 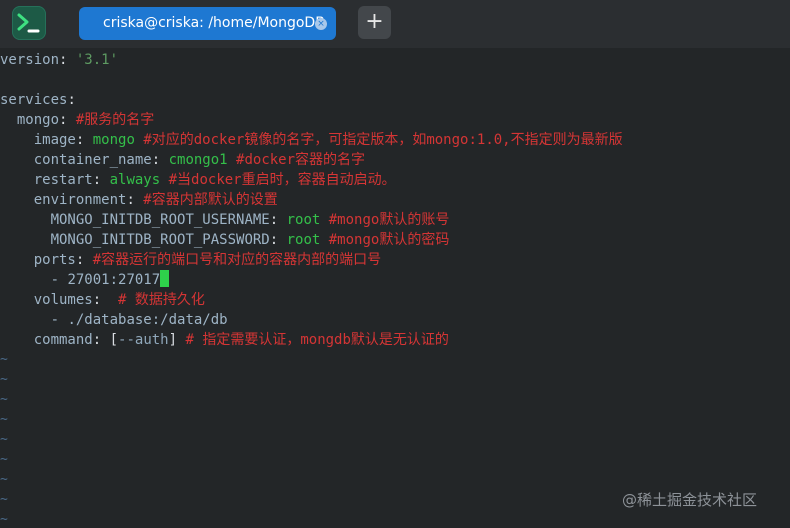 What do you see at coordinates (160, 240) in the screenshot?
I see `yaml-key: MONGO_INITDB_ROOT_PASSWORD` at bounding box center [160, 240].